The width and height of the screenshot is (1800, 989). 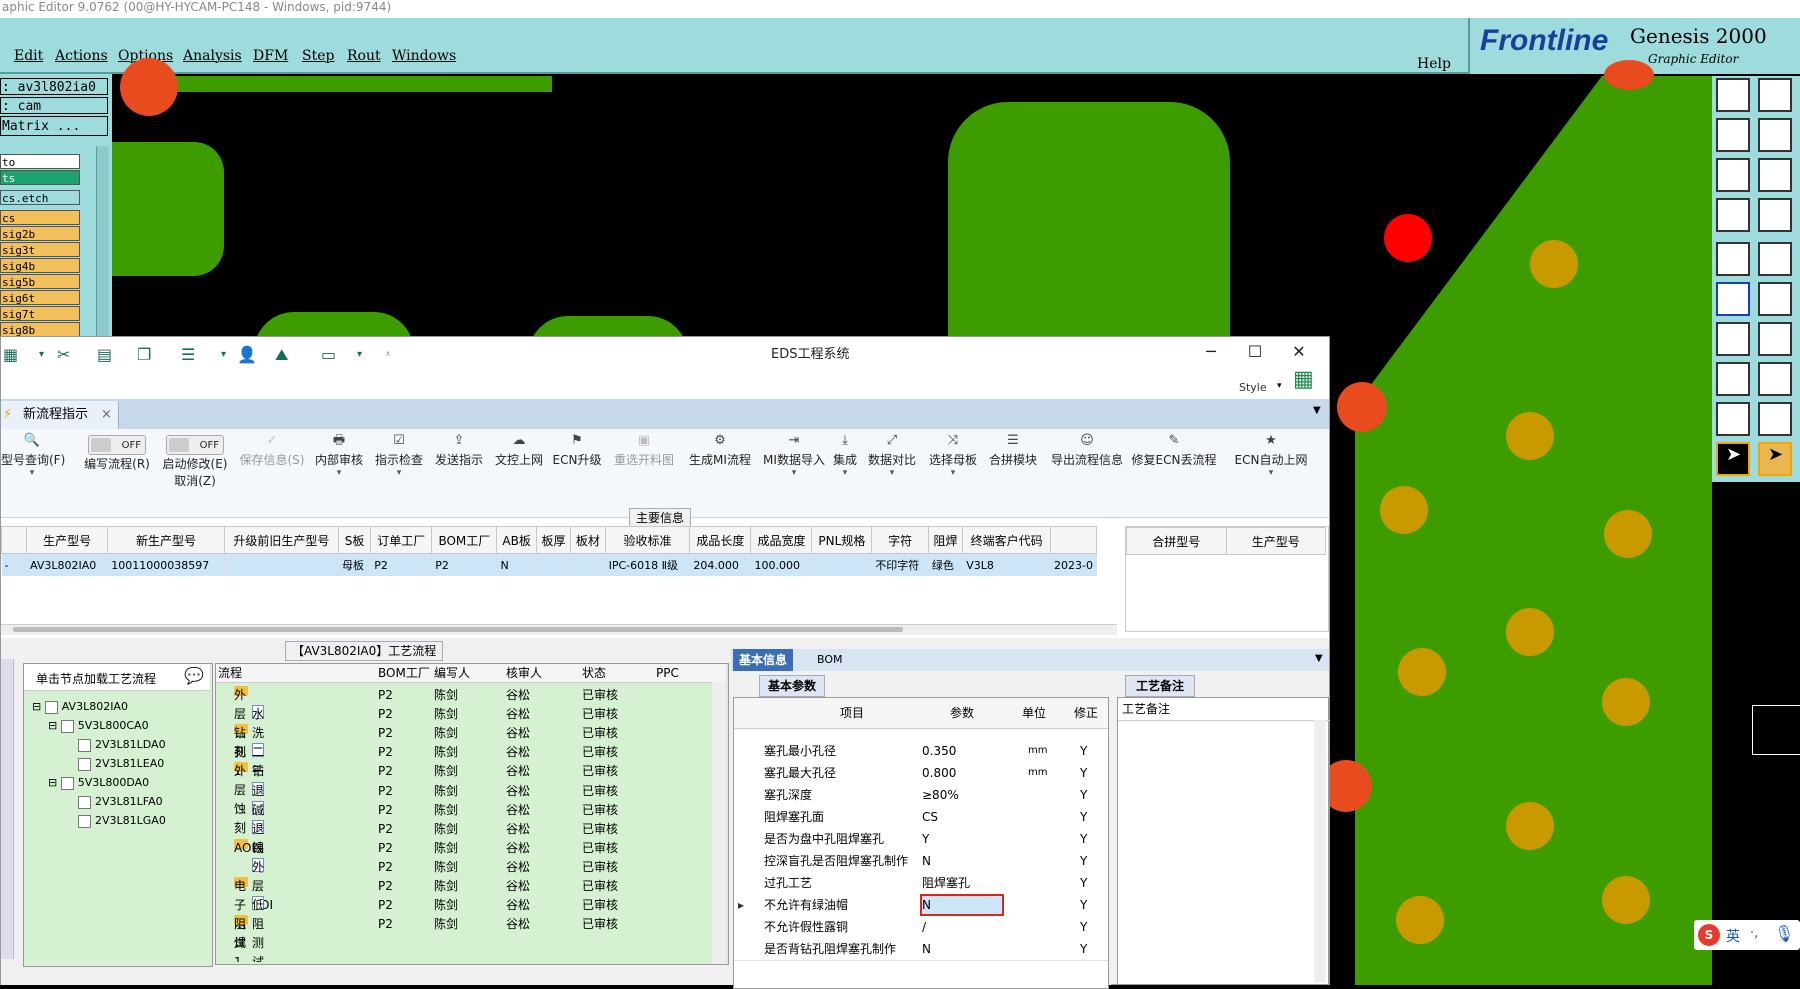 What do you see at coordinates (962, 795) in the screenshot?
I see `param-value: ≥80%` at bounding box center [962, 795].